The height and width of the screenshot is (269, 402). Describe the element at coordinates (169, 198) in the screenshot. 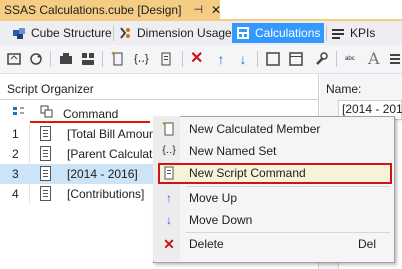

I see `arrow-up-icon: ↑` at that location.